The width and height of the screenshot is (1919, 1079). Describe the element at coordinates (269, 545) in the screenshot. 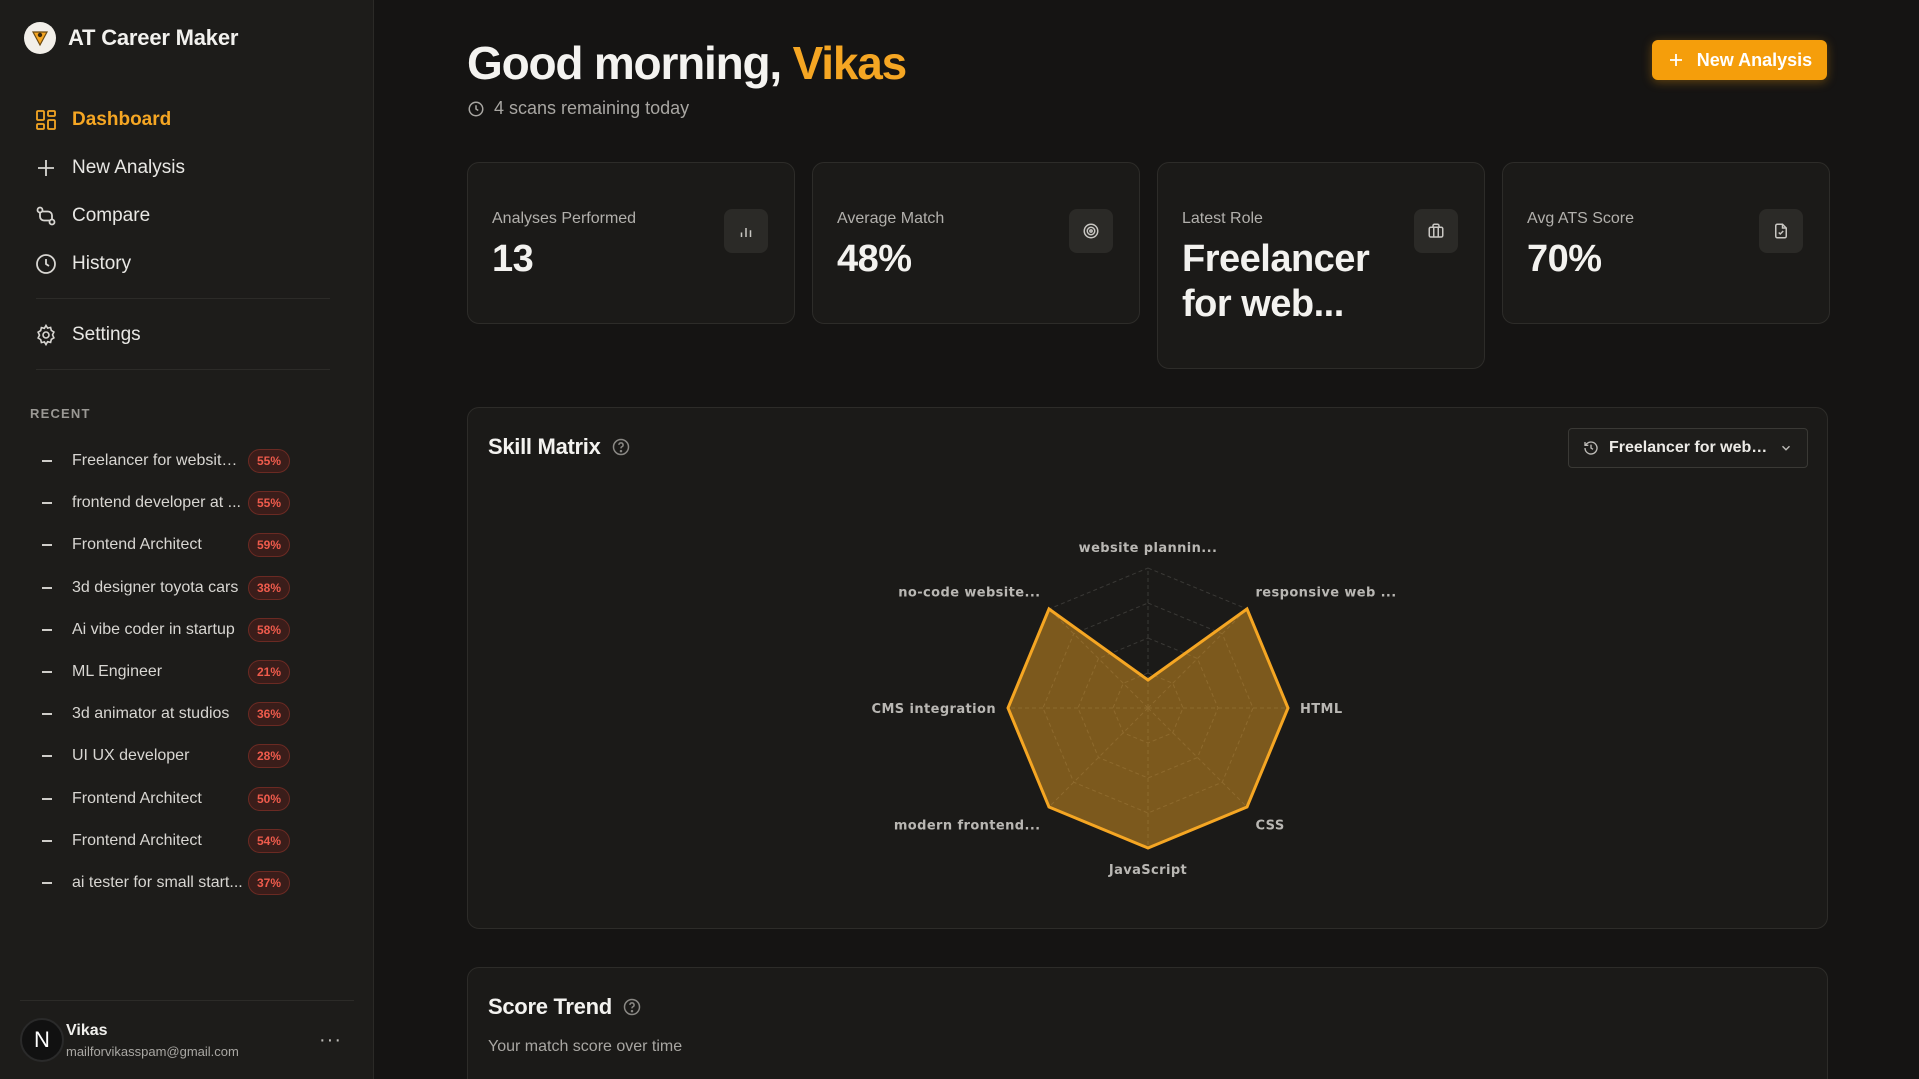

I see `score-badge: 59%` at that location.